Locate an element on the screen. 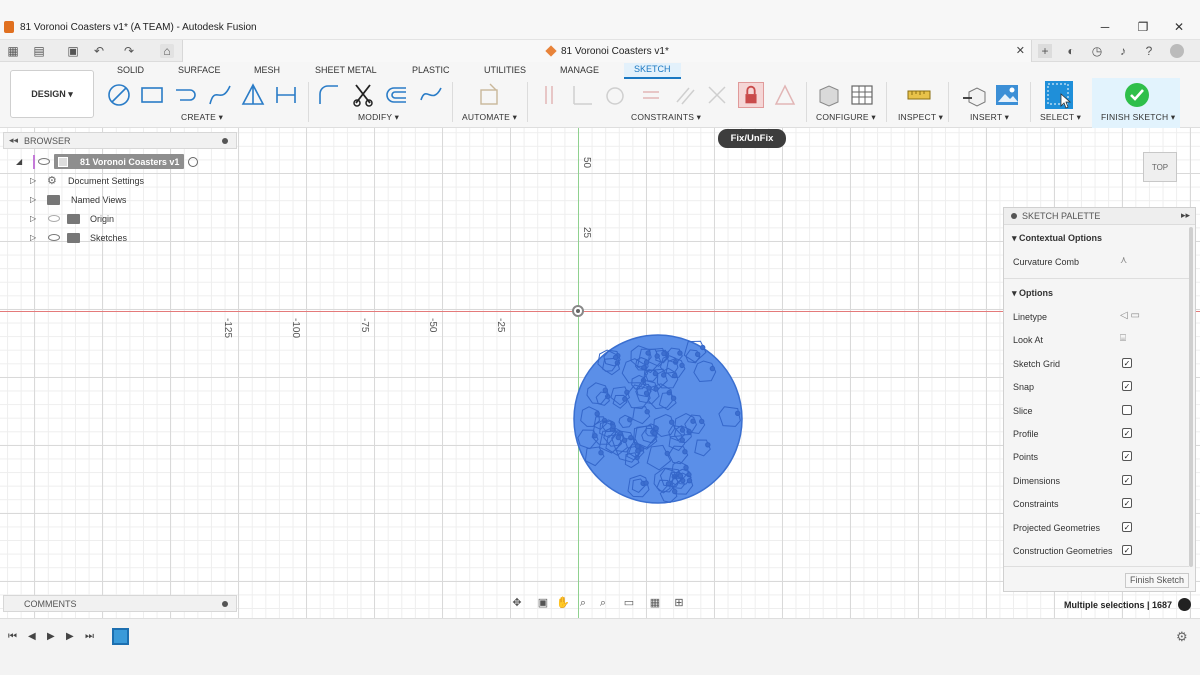 The height and width of the screenshot is (675, 1200). finish-sketch-button: FINISH SKETCH ▾ is located at coordinates (1138, 117).